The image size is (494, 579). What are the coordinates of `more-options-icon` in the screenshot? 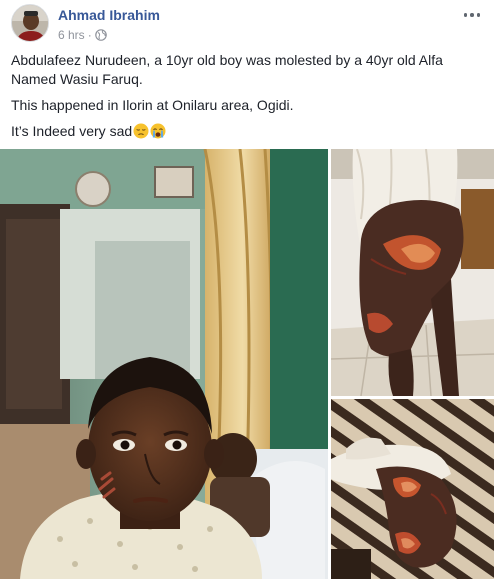 It's located at (472, 15).